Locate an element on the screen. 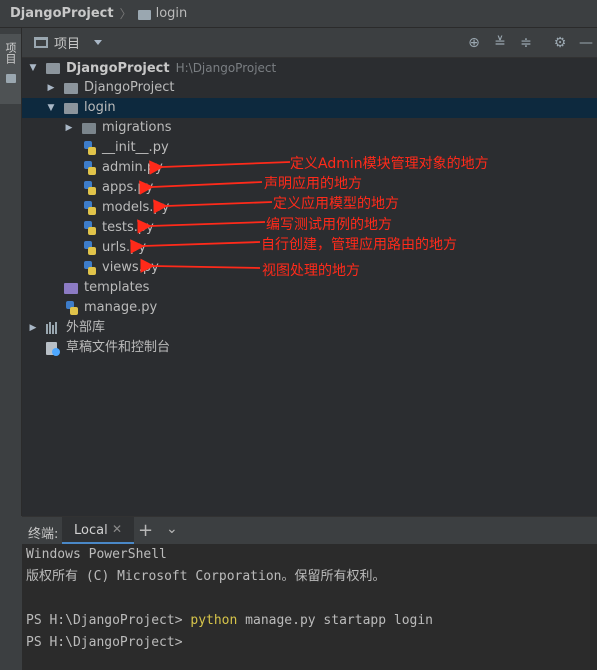 Image resolution: width=597 pixels, height=670 pixels. annotation-apps: 声明应用的地方 is located at coordinates (313, 184).